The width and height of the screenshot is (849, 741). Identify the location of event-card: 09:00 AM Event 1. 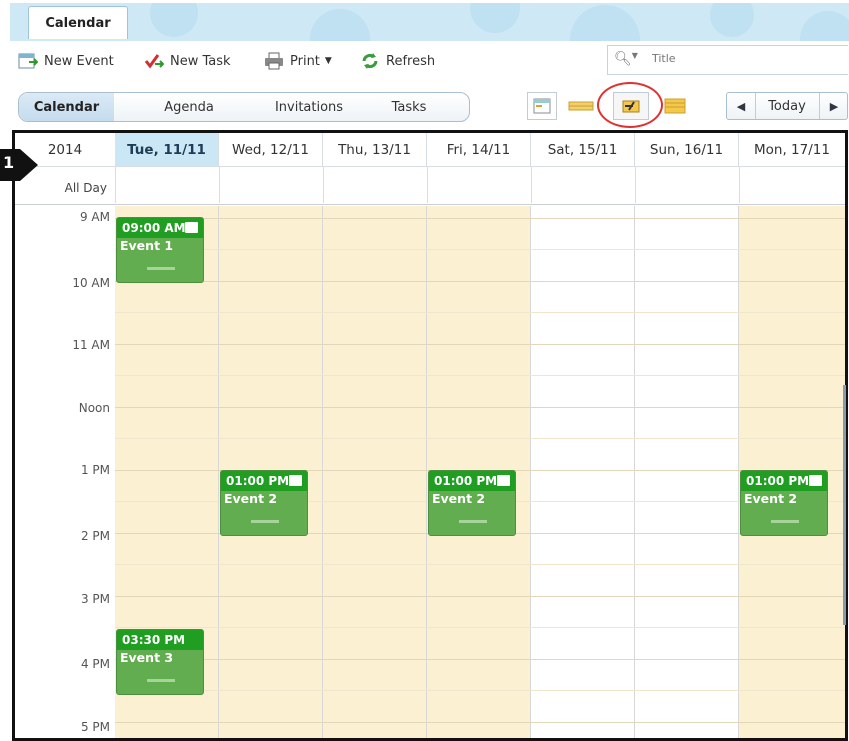
(160, 250).